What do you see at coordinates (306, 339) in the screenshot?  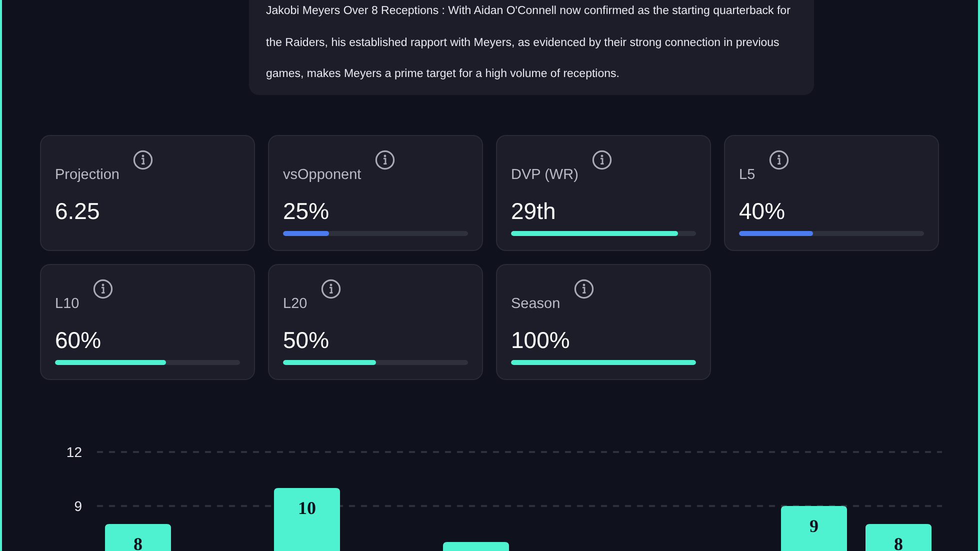 I see `stat-value: 50%` at bounding box center [306, 339].